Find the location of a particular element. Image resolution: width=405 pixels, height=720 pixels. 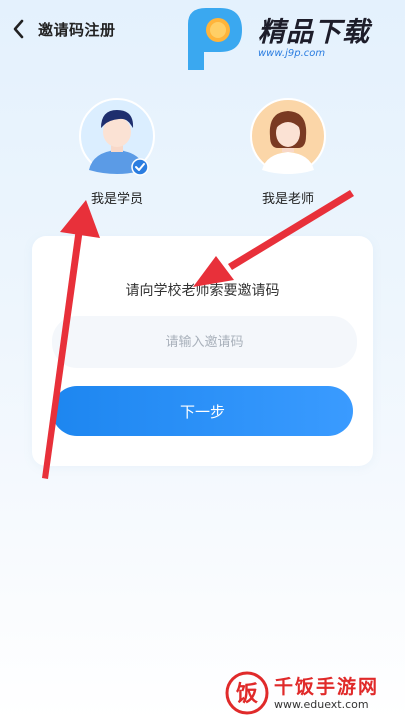

site-watermark: 饭 千饭手游网 www.eduext.com is located at coordinates (314, 693).